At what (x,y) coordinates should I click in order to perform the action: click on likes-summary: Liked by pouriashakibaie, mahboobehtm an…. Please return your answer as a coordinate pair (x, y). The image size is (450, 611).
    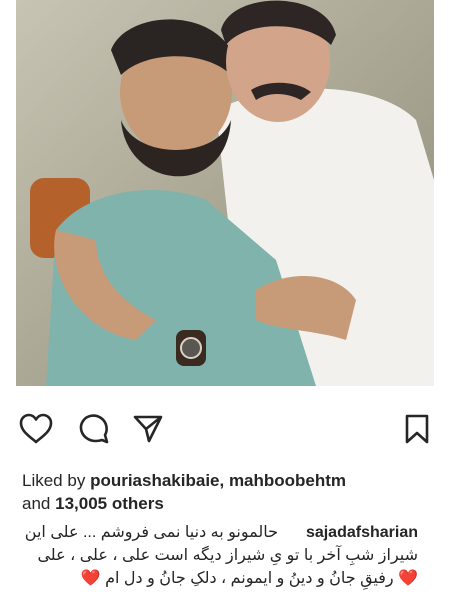
    Looking at the image, I should click on (229, 492).